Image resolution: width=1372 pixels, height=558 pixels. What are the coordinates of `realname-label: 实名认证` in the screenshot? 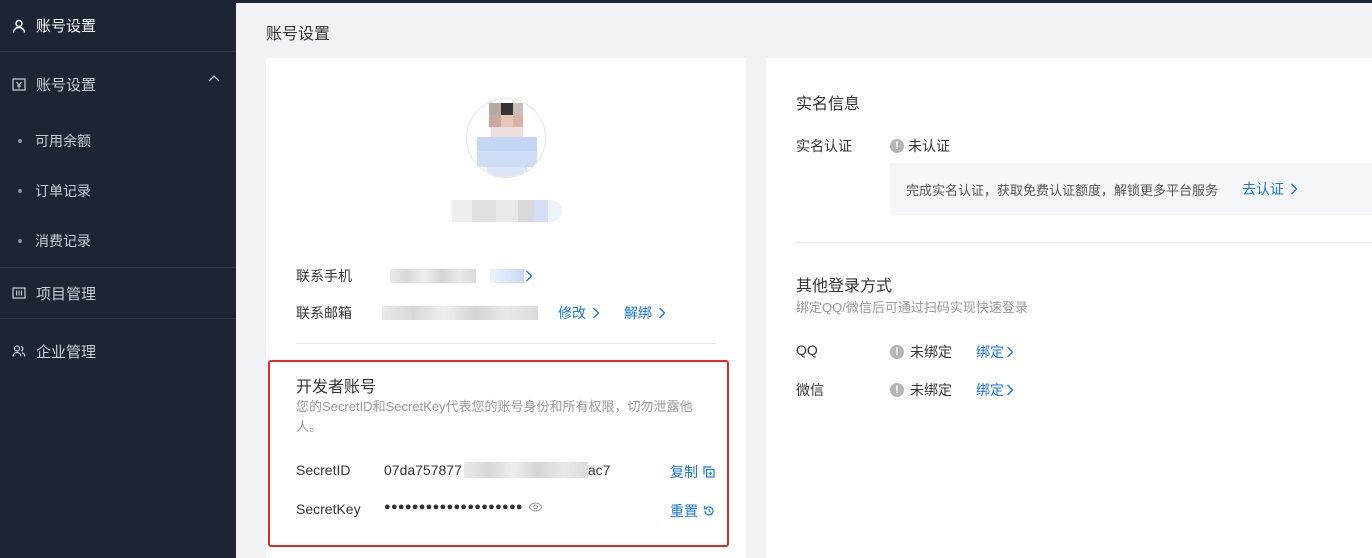 It's located at (824, 146).